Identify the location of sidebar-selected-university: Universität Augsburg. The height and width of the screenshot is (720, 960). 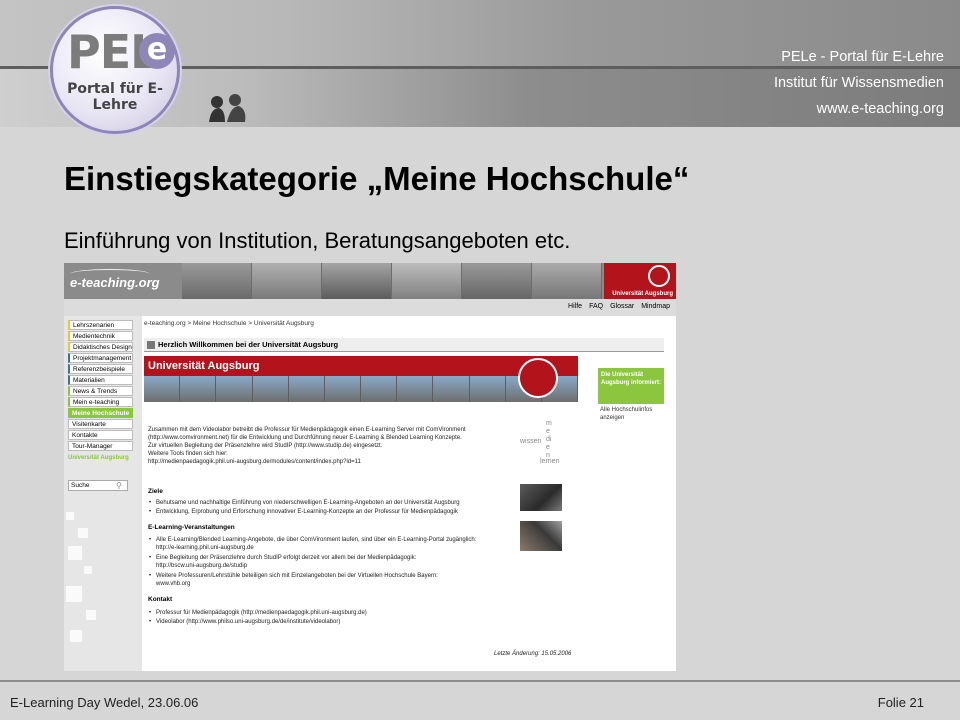
(101, 458).